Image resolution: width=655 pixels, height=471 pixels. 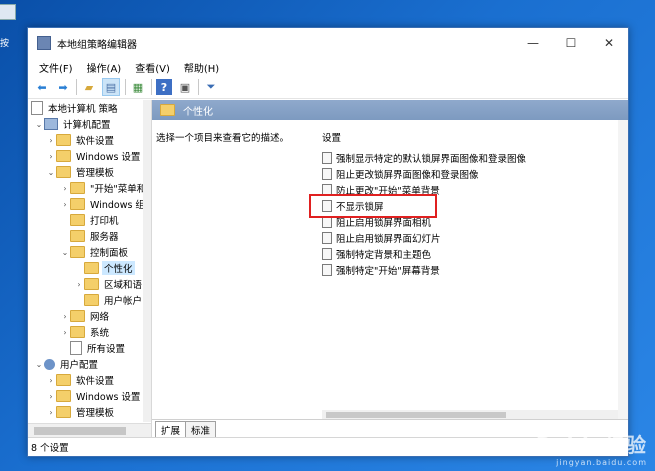 I want to click on tree-node-start-menu: › "开始"菜单和, so click(x=89, y=188).